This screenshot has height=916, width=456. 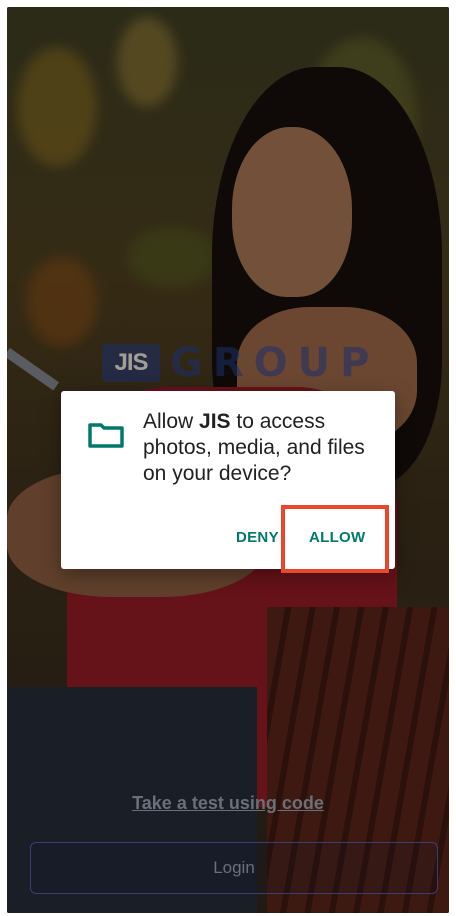 What do you see at coordinates (106, 435) in the screenshot?
I see `folder-icon` at bounding box center [106, 435].